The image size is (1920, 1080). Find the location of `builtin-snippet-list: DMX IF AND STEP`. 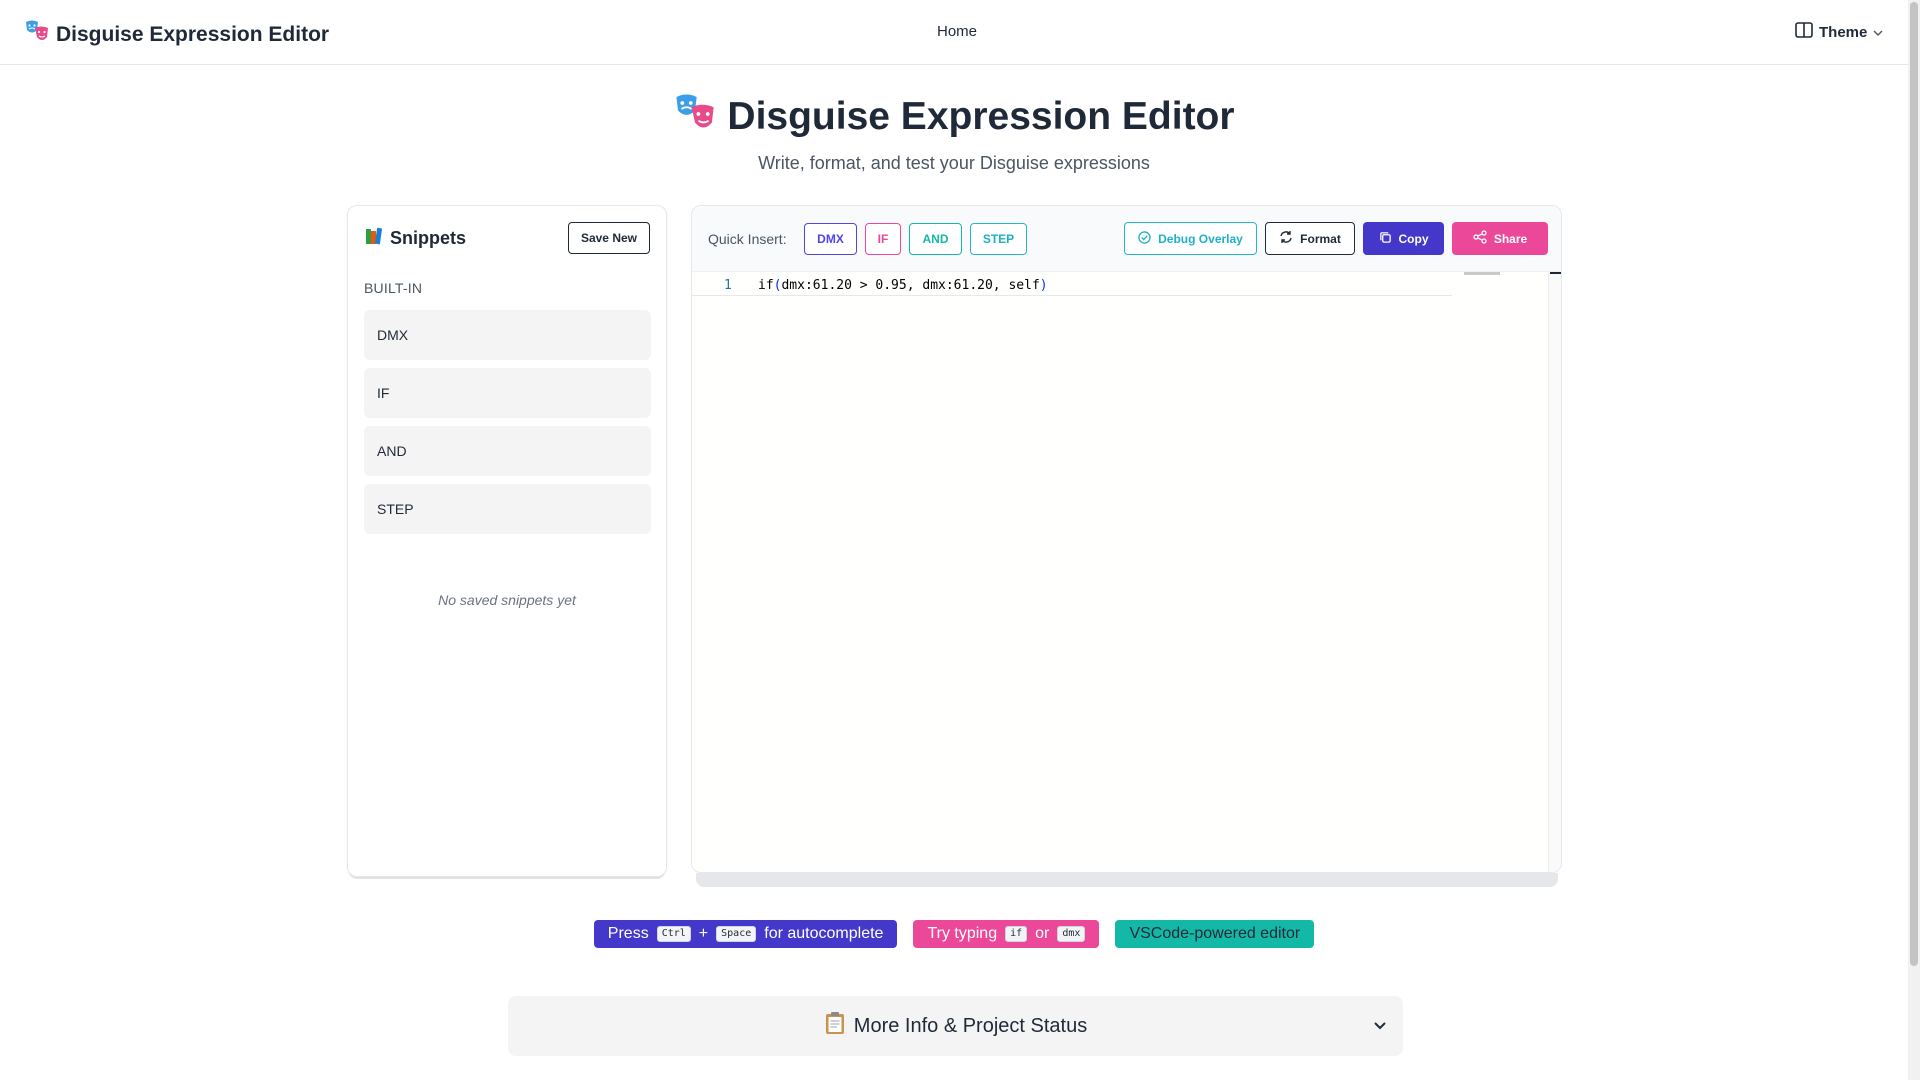

builtin-snippet-list: DMX IF AND STEP is located at coordinates (507, 426).